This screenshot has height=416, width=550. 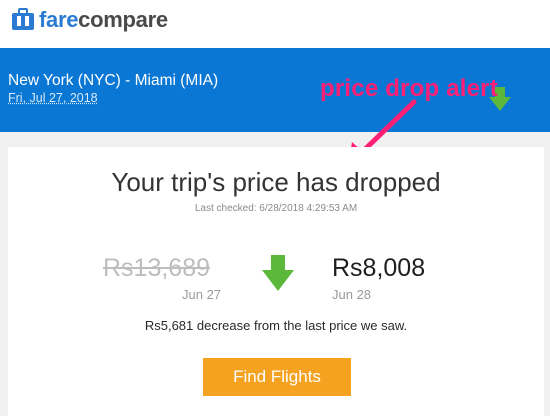 I want to click on suitcase-icon, so click(x=23, y=19).